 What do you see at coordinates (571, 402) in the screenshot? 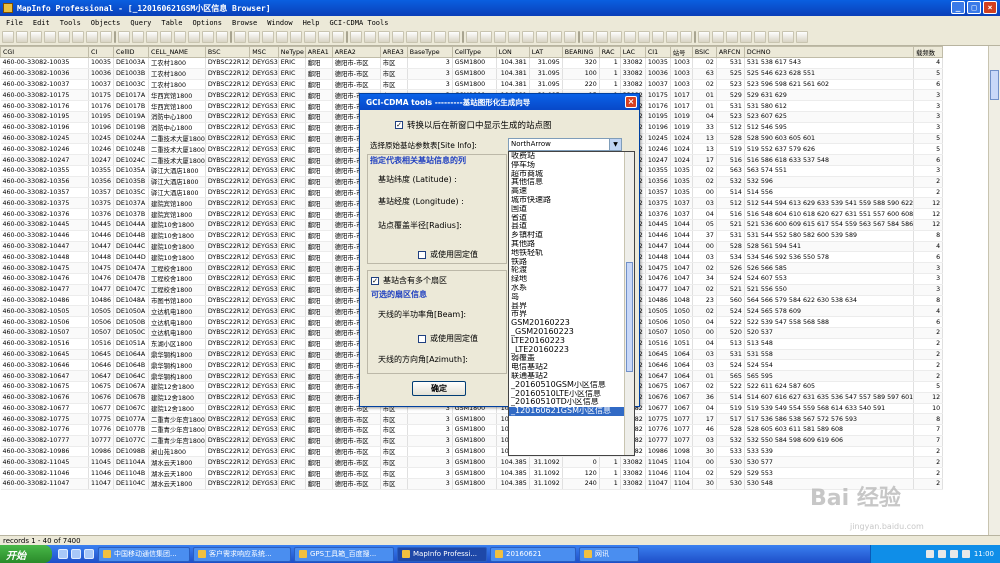
I see `dropdown-option: _20160510TD小区信息` at bounding box center [571, 402].